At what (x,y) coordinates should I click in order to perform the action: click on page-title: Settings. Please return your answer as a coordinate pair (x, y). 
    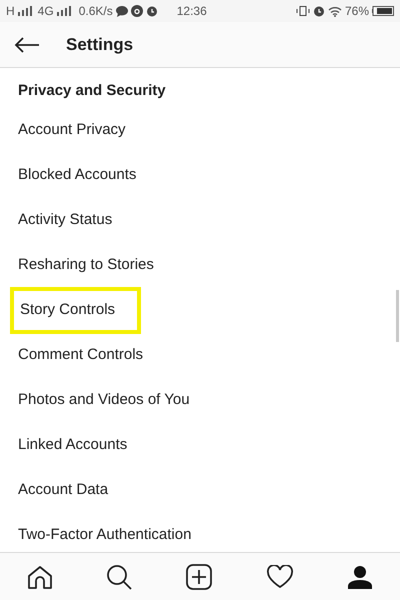
    Looking at the image, I should click on (100, 45).